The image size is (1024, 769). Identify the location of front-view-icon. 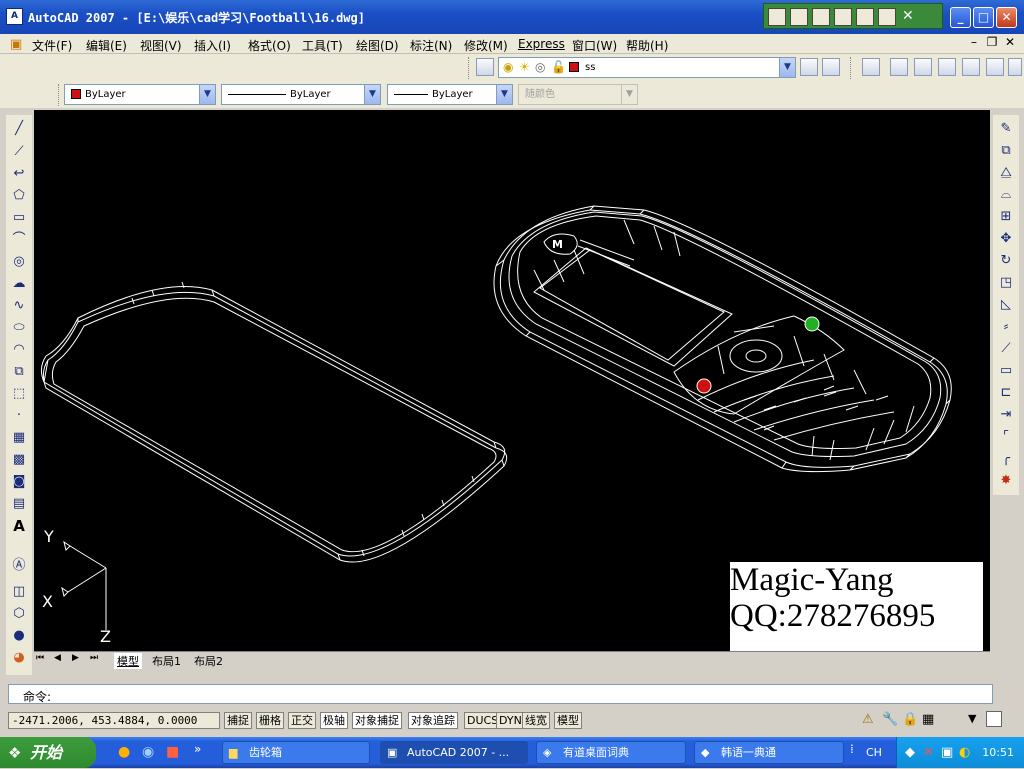
(995, 67).